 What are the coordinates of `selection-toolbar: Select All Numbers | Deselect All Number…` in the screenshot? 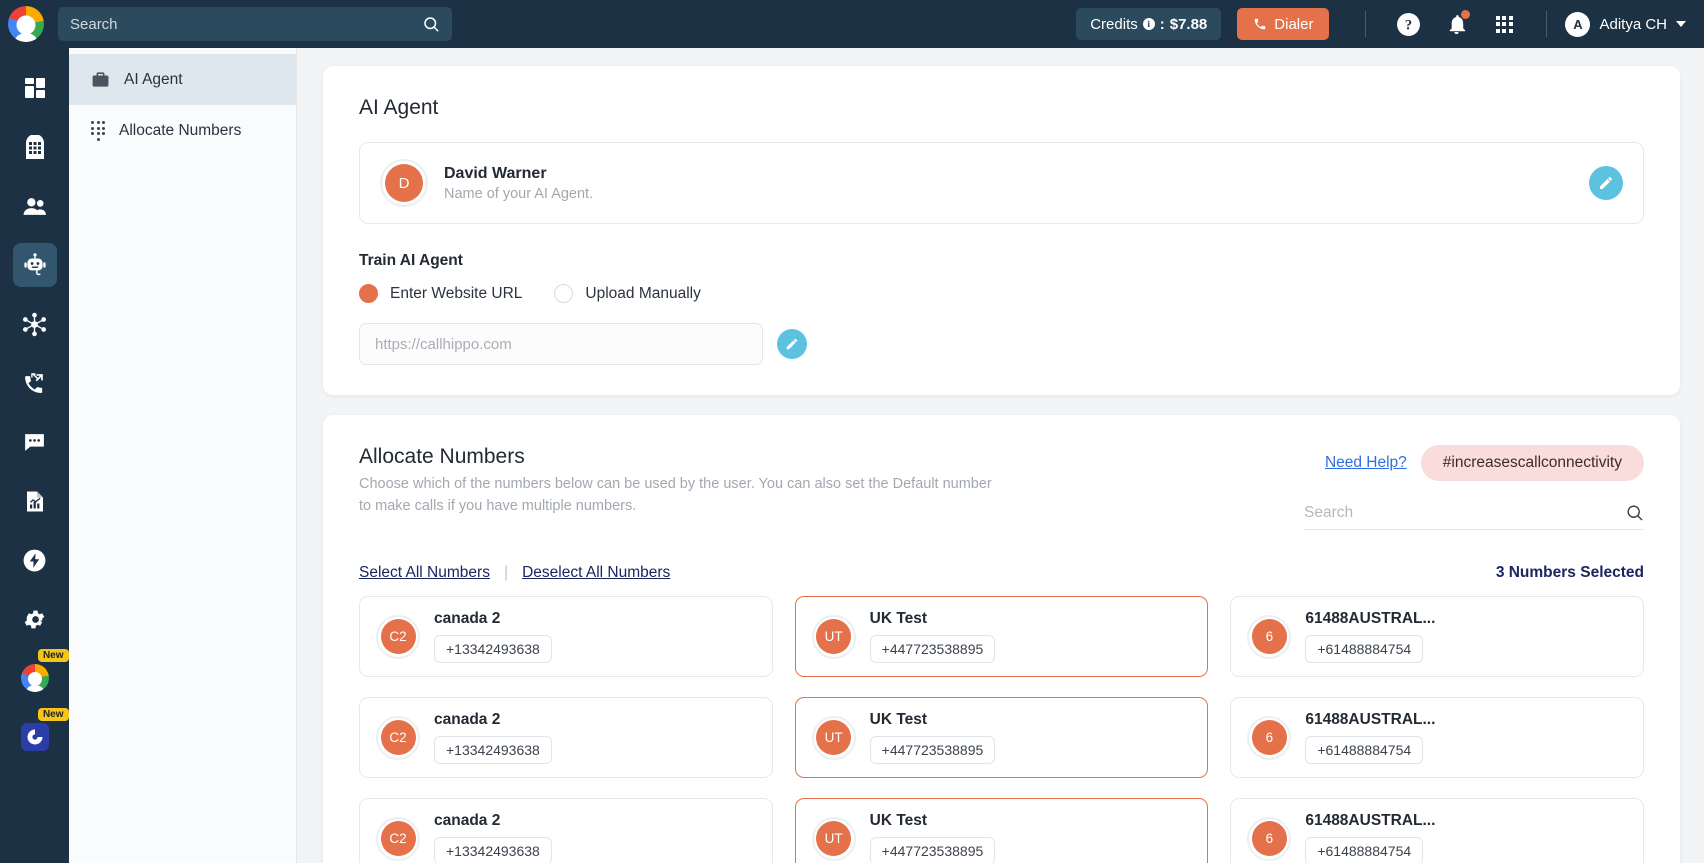 It's located at (1001, 573).